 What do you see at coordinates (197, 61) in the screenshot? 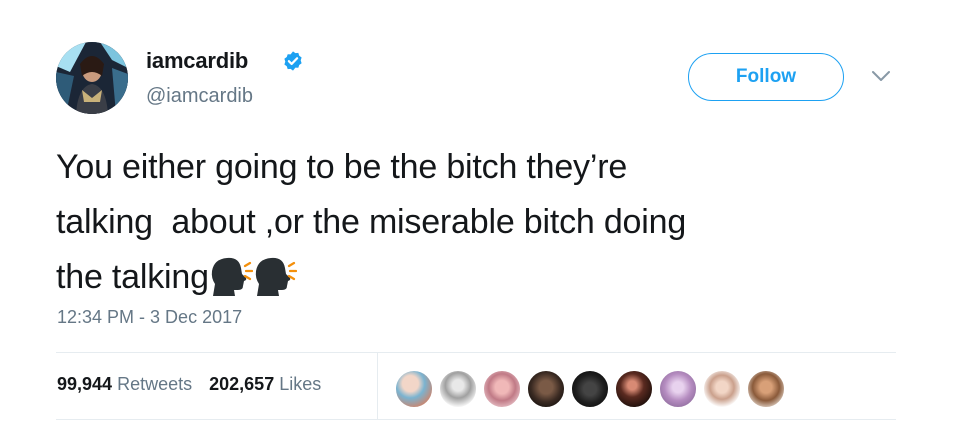
I see `display-name: iamcardib` at bounding box center [197, 61].